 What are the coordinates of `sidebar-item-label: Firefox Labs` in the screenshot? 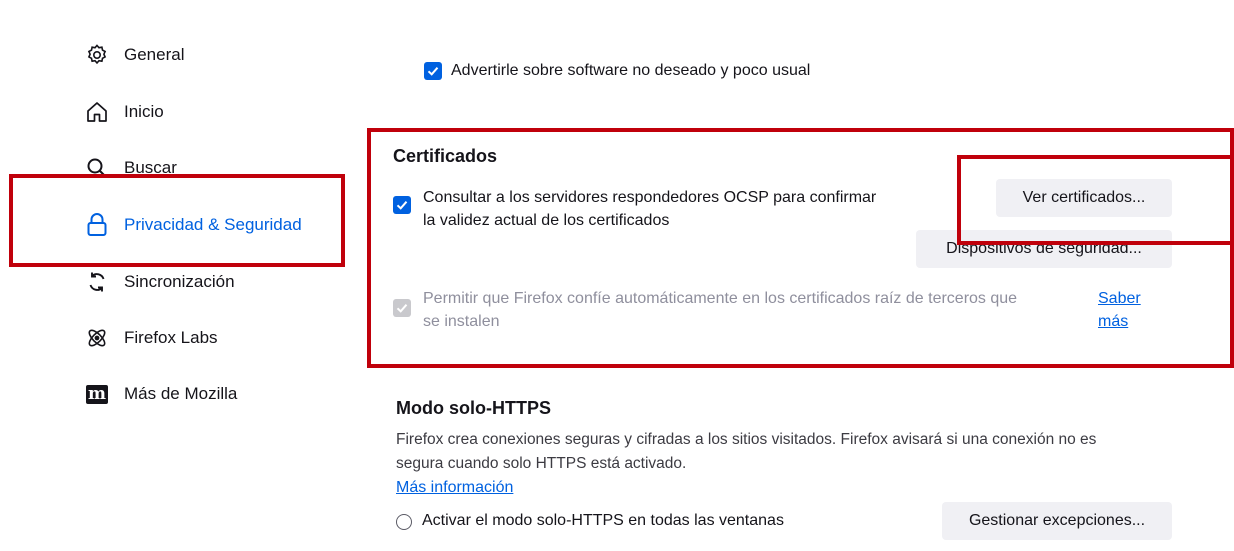 It's located at (171, 337).